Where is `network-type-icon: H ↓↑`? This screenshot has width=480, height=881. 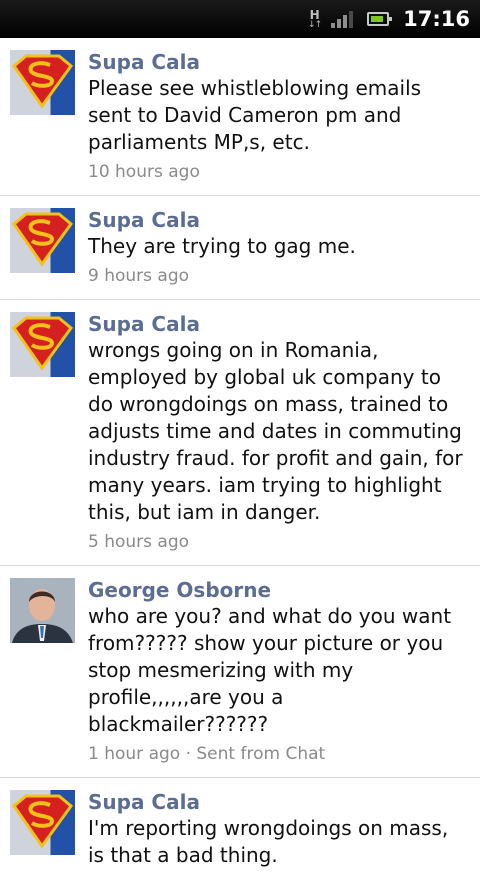 network-type-icon: H ↓↑ is located at coordinates (315, 18).